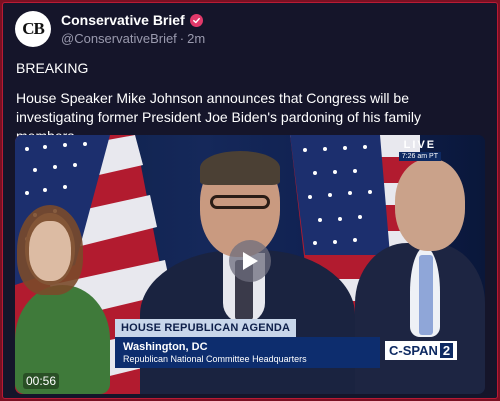 The width and height of the screenshot is (500, 401). I want to click on play-button, so click(250, 261).